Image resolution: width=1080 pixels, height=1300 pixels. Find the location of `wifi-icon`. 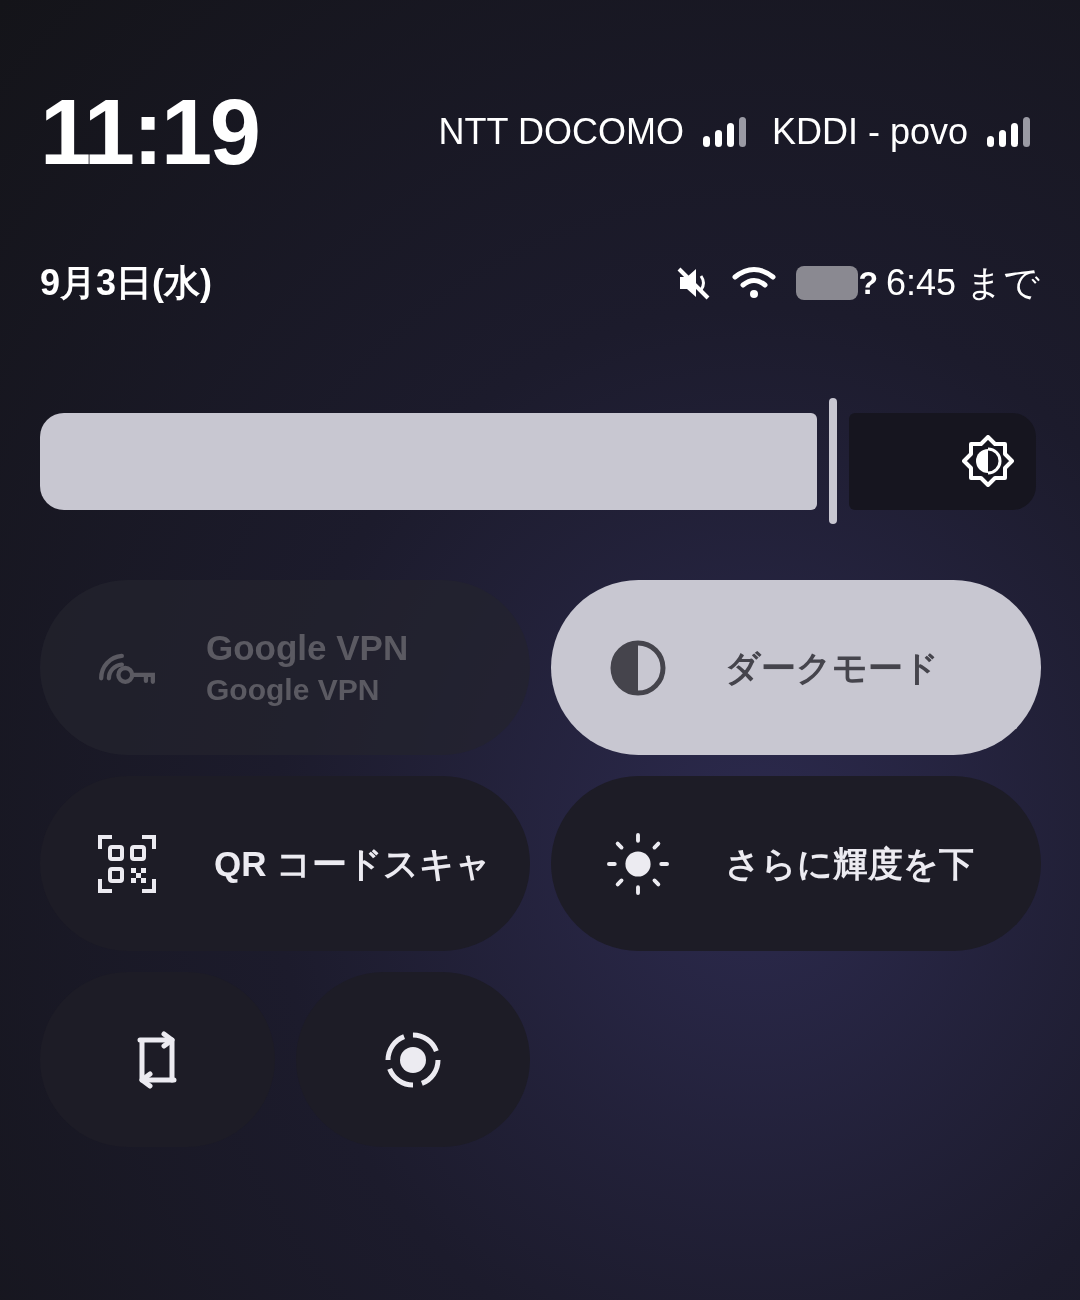

wifi-icon is located at coordinates (754, 283).